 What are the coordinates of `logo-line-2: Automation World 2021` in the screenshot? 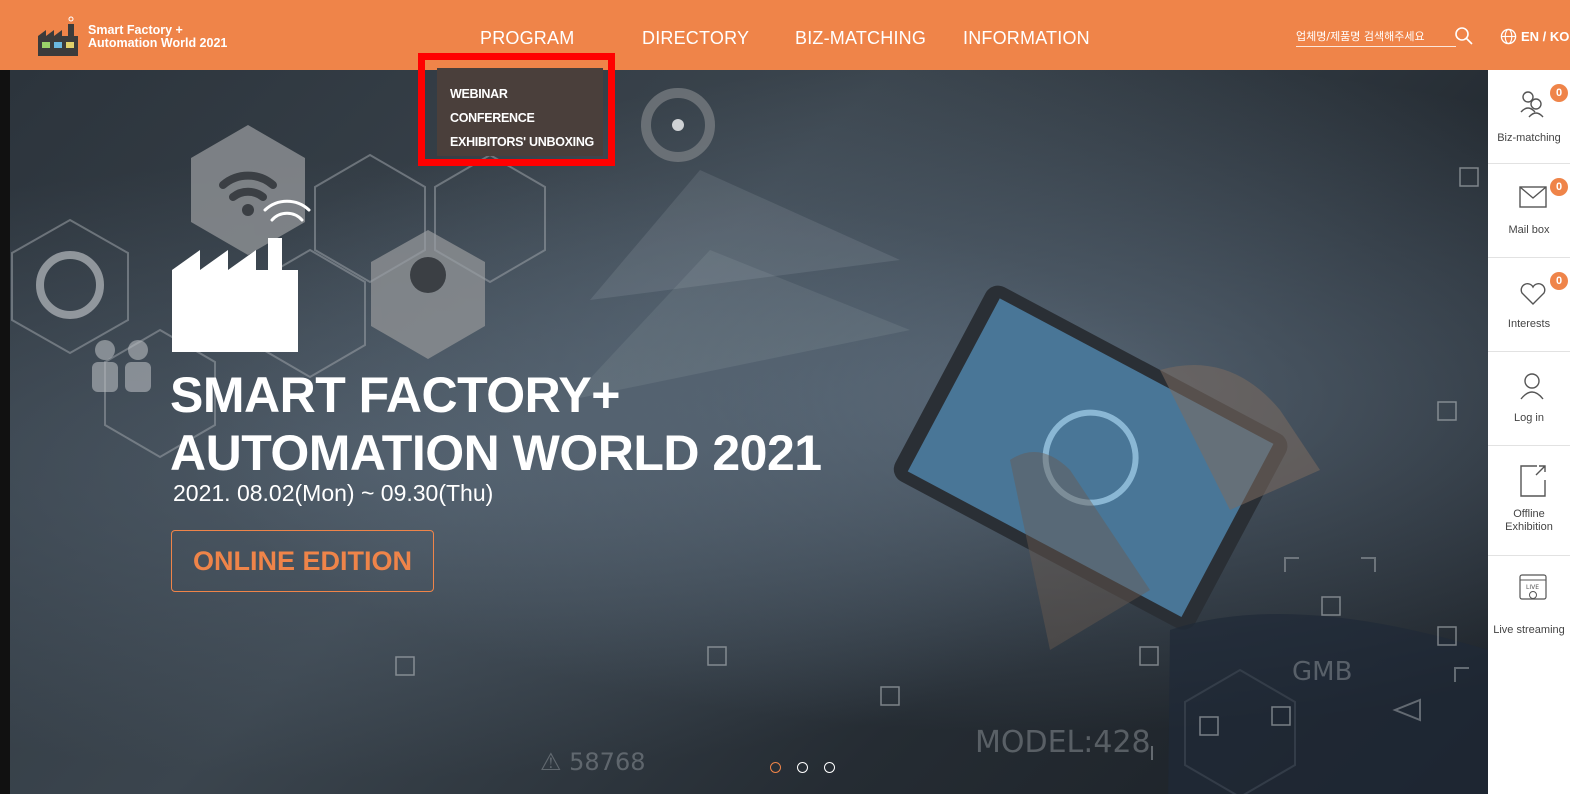 It's located at (158, 43).